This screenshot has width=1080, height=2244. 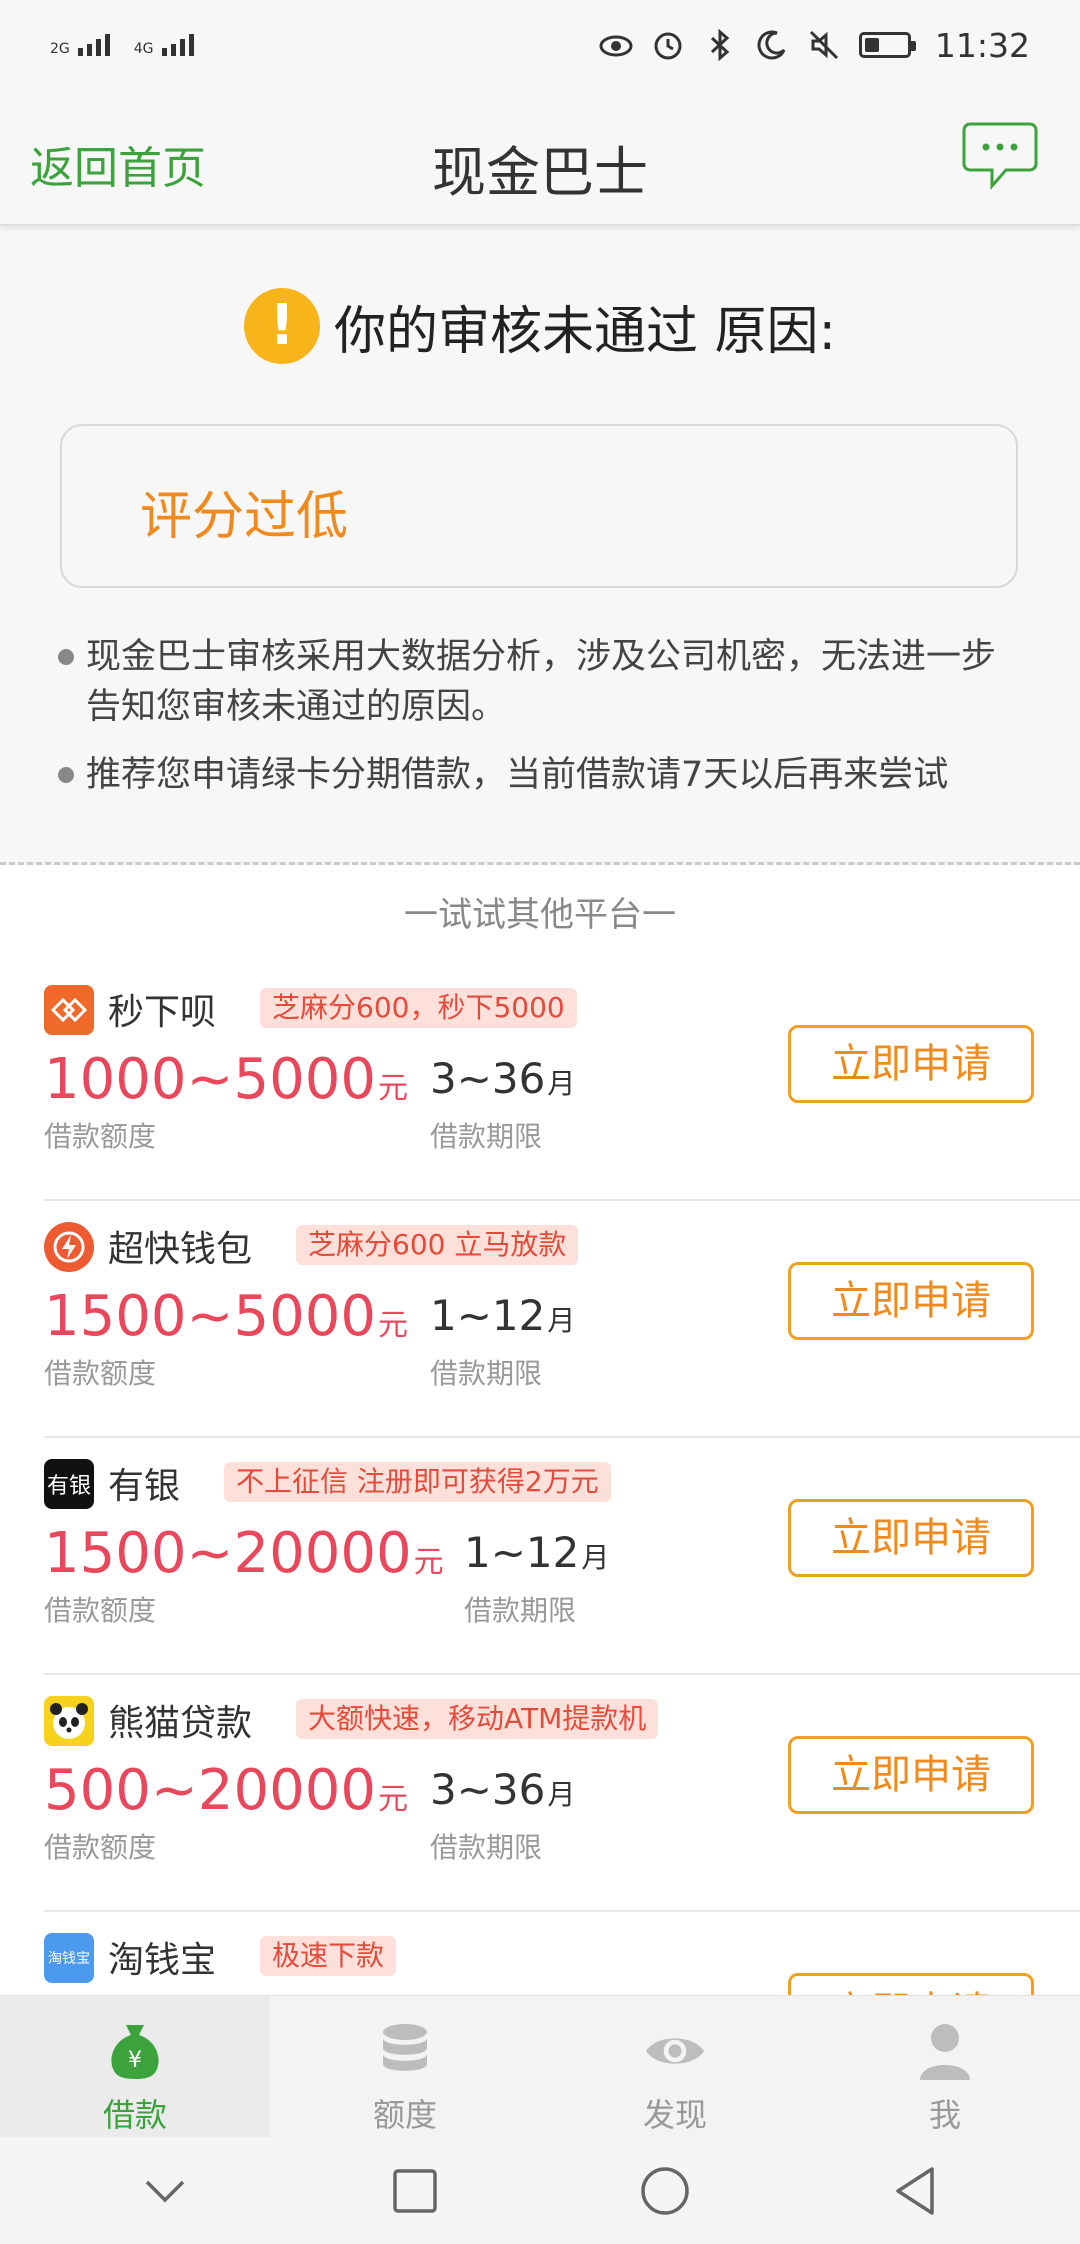 What do you see at coordinates (180, 1723) in the screenshot?
I see `platform-name: 熊猫贷款` at bounding box center [180, 1723].